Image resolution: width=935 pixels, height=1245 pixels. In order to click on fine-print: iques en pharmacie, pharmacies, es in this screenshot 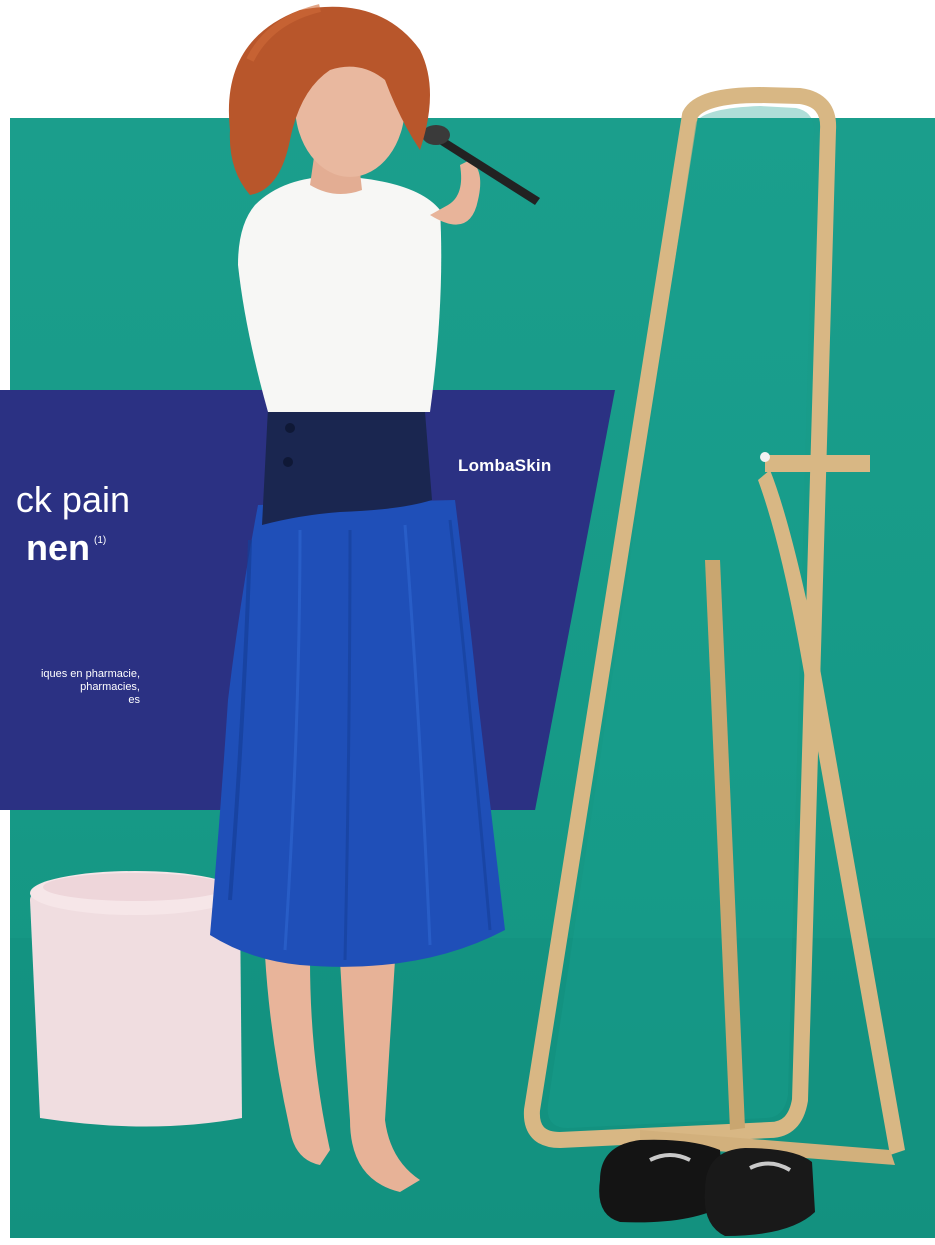, I will do `click(70, 687)`.